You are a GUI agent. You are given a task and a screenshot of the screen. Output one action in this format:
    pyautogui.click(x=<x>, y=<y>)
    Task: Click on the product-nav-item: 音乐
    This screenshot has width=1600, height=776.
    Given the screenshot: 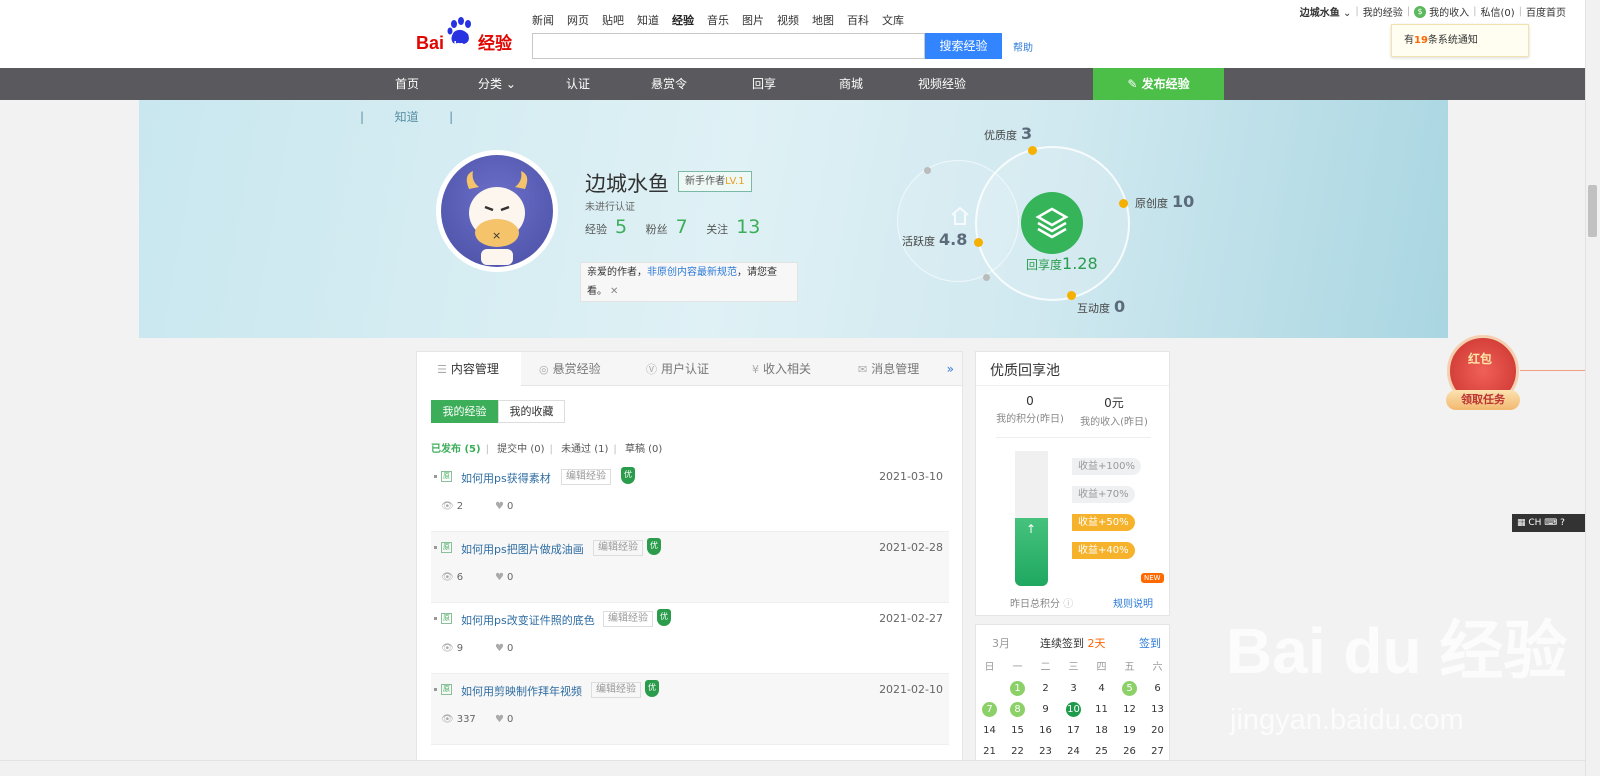 What is the action you would take?
    pyautogui.click(x=718, y=20)
    